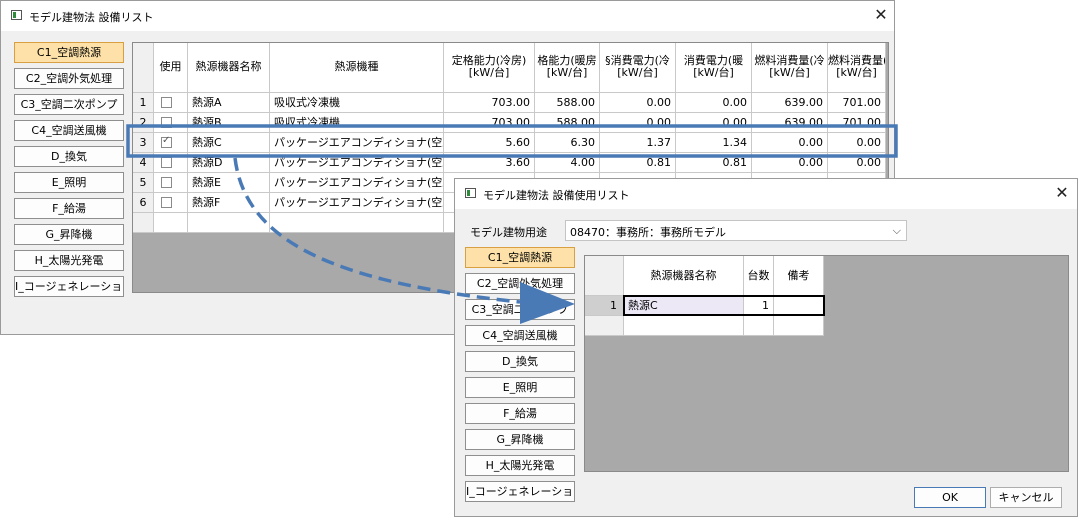 Image resolution: width=1082 pixels, height=521 pixels. I want to click on equipment-name-cell: 熱源F, so click(229, 203).